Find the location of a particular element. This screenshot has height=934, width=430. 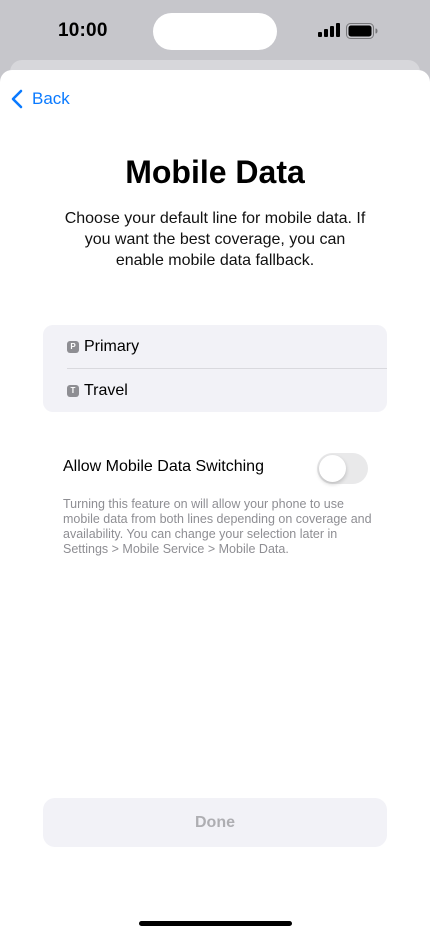

status-time: 10:00 is located at coordinates (83, 30).